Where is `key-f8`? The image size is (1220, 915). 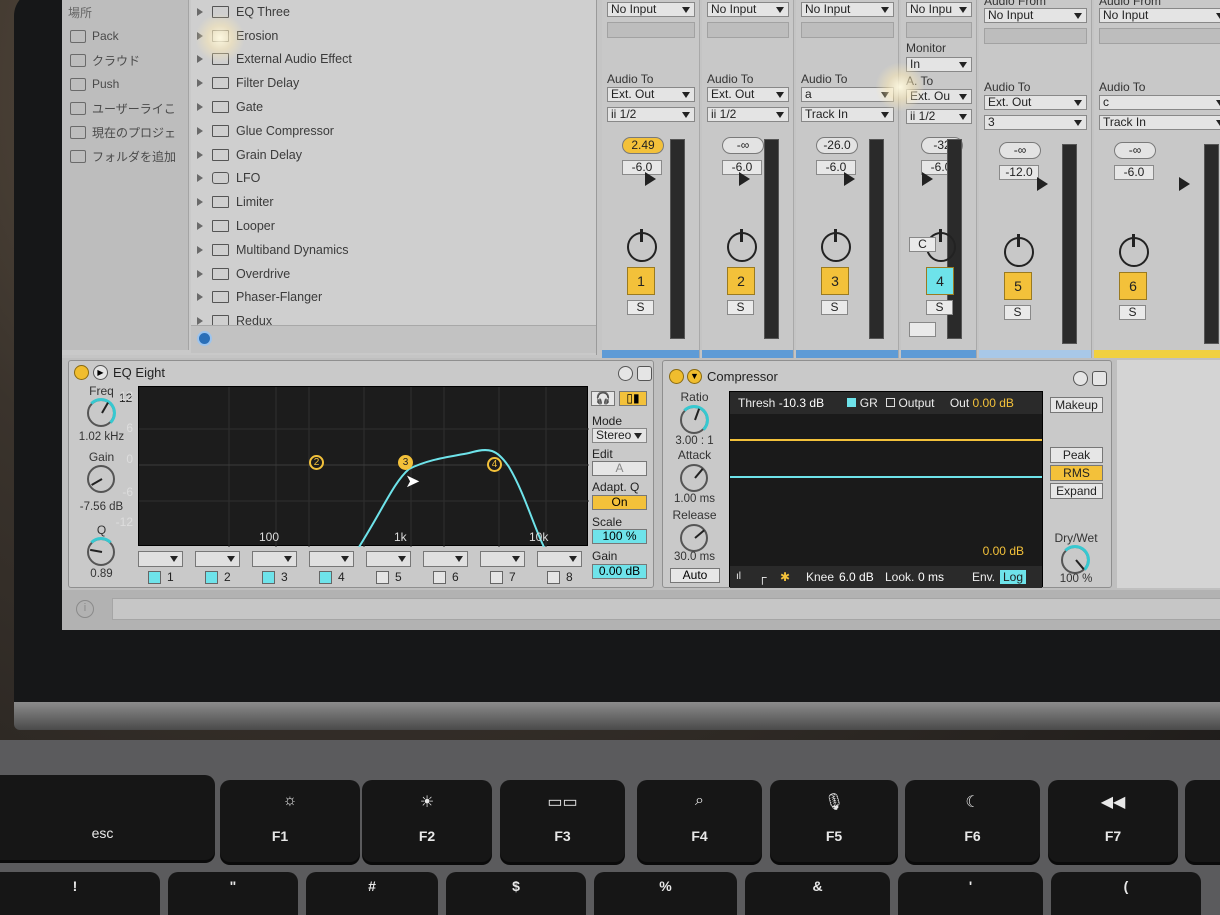 key-f8 is located at coordinates (1202, 821).